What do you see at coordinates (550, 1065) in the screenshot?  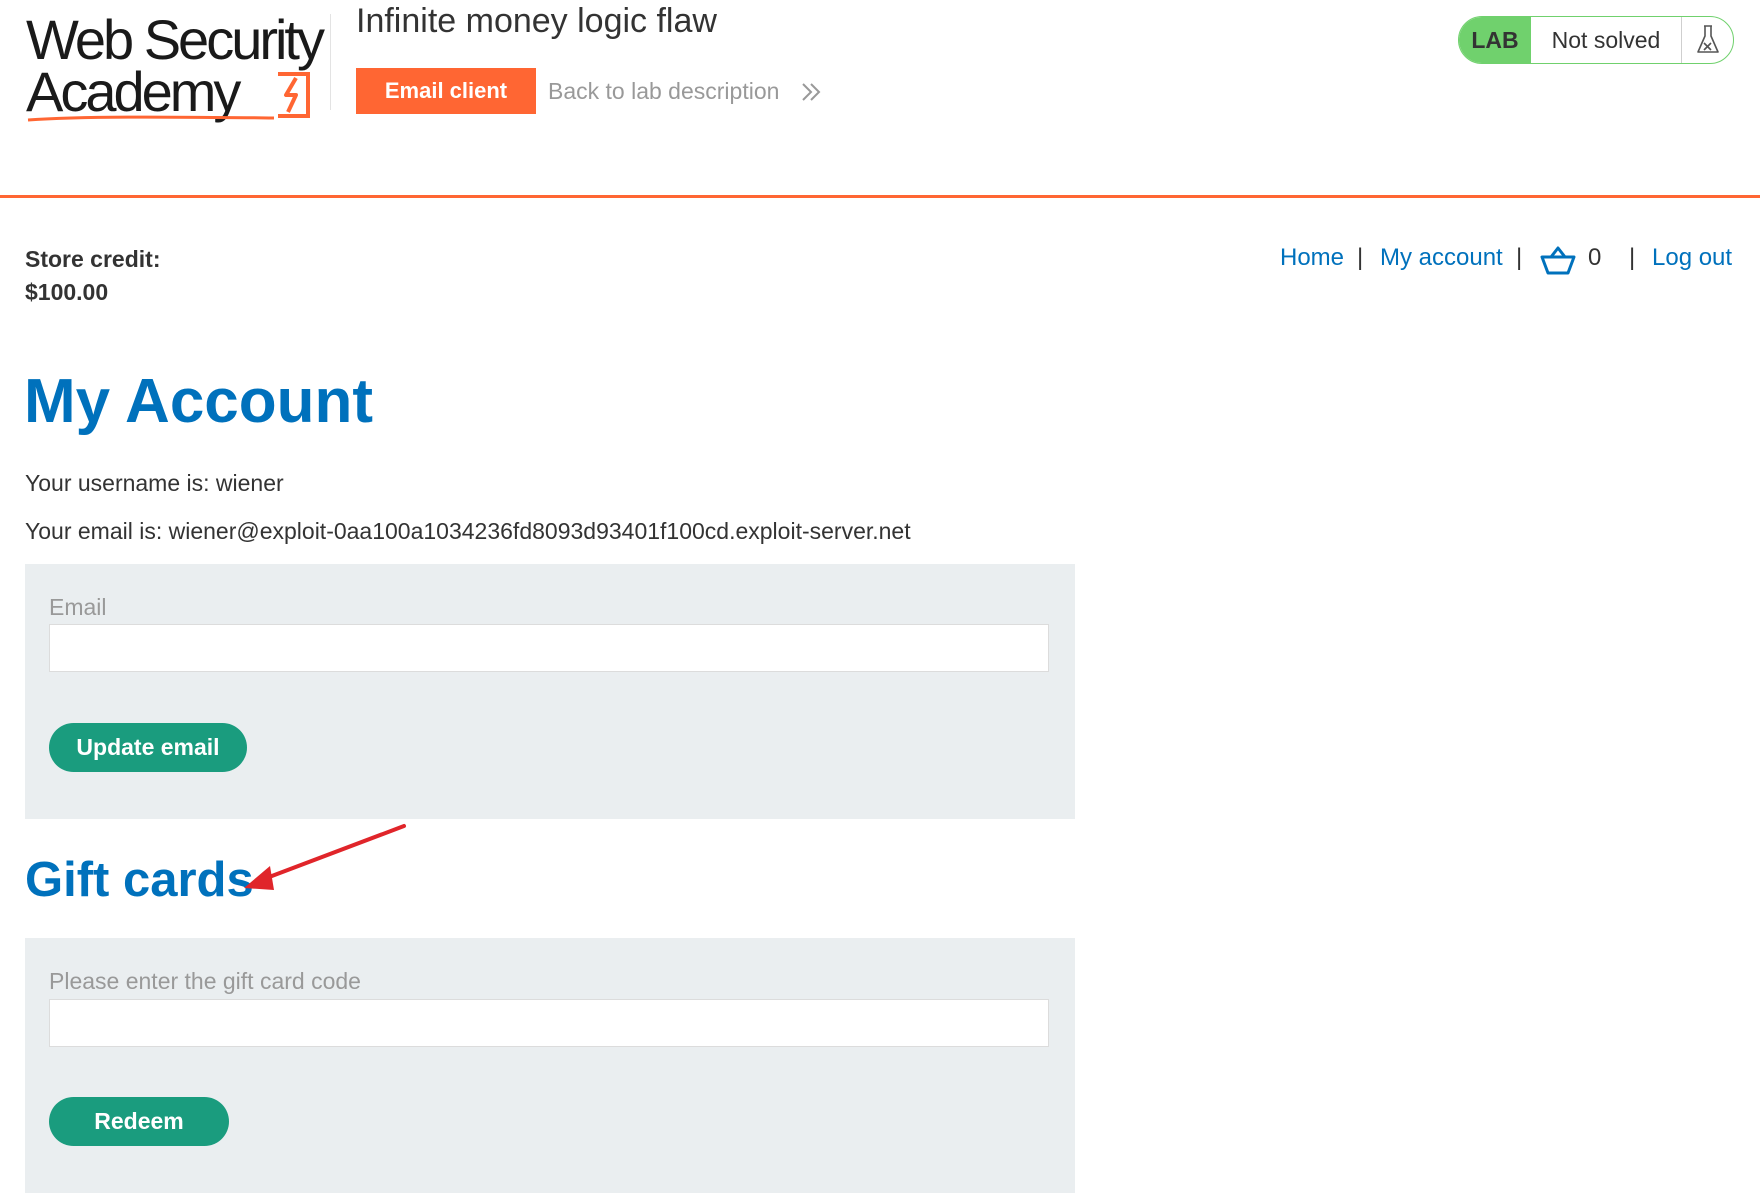 I see `gift-card-form: Please enter the gift card code Redeem` at bounding box center [550, 1065].